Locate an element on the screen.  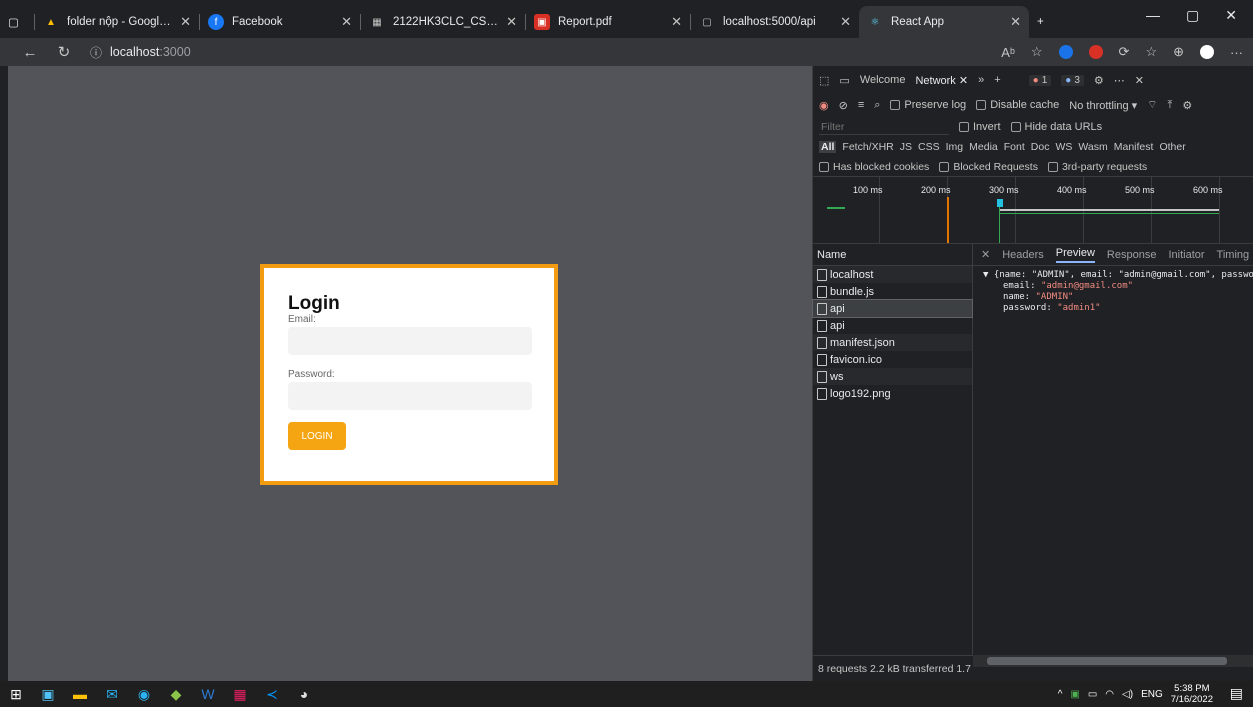
start-icon: ⊞ is located at coordinates (16, 694).